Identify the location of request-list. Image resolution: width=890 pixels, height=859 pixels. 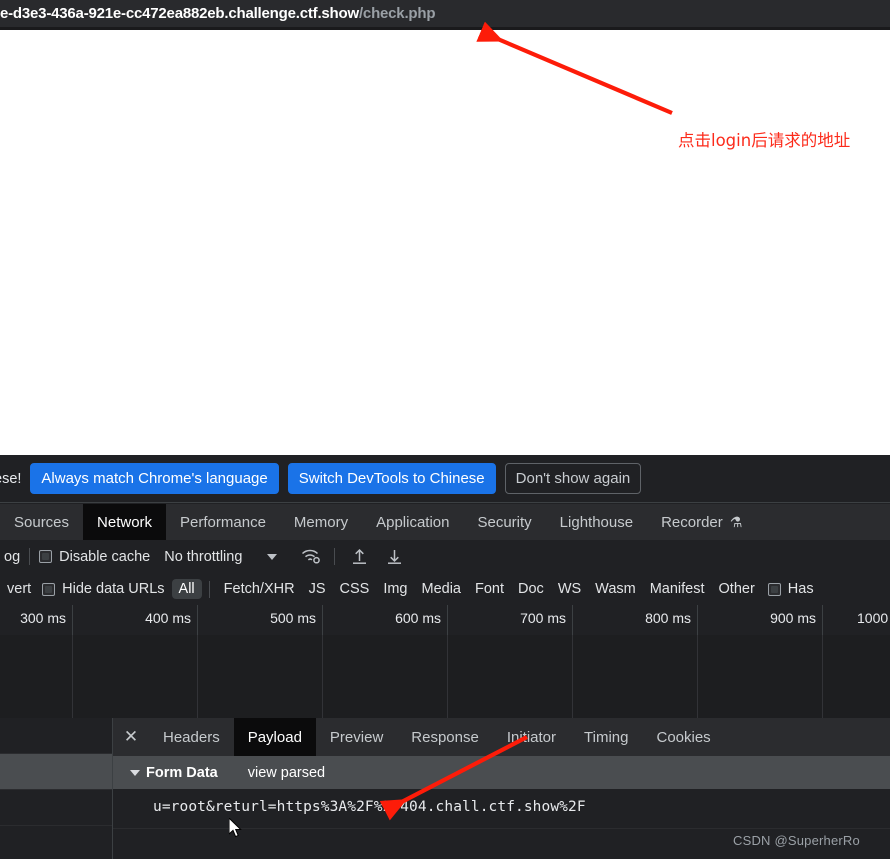
(56, 788).